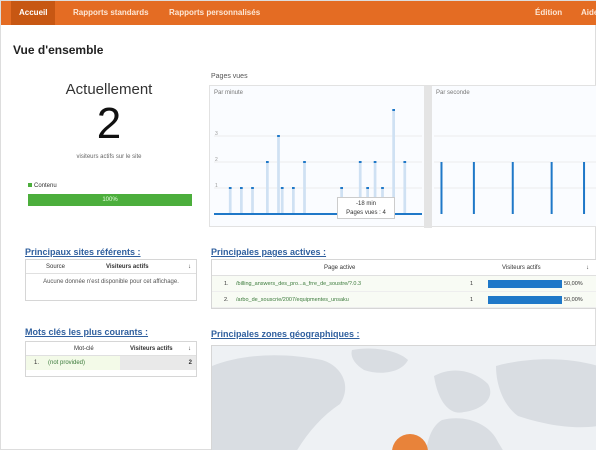 The image size is (596, 450). What do you see at coordinates (366, 213) in the screenshot?
I see `tooltip-value: Pages vues : 4` at bounding box center [366, 213].